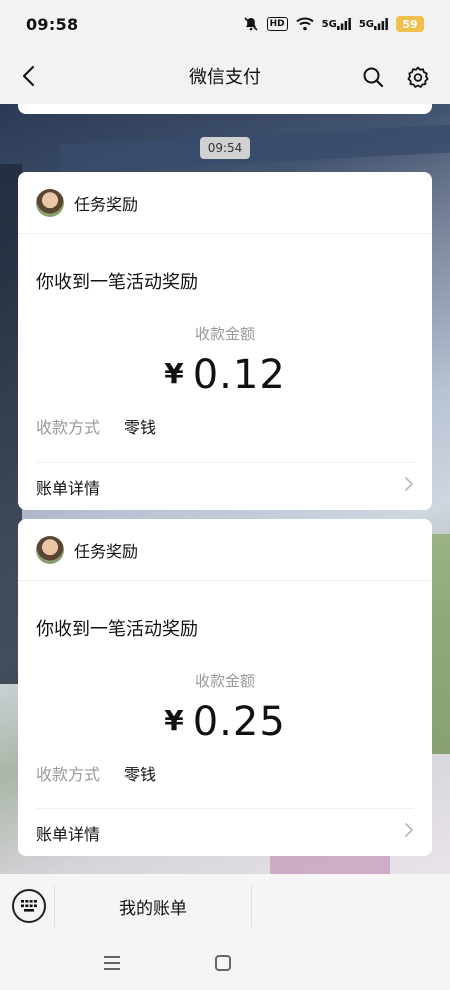  What do you see at coordinates (410, 24) in the screenshot?
I see `battery-icon: 59` at bounding box center [410, 24].